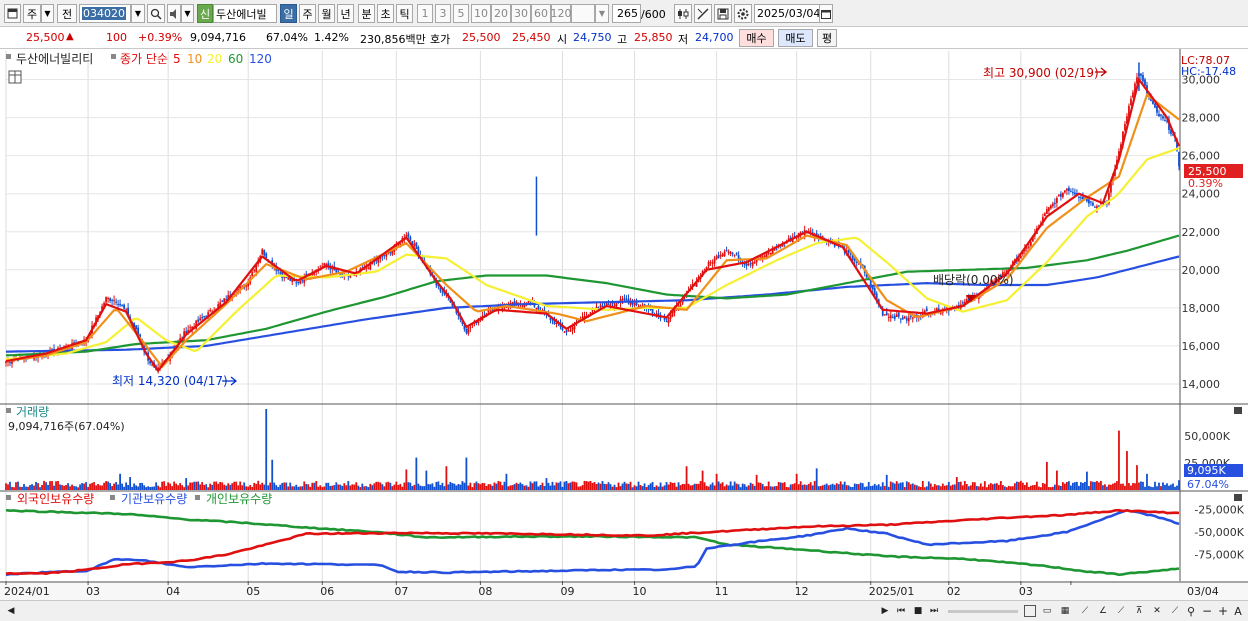 Image resolution: width=1248 pixels, height=621 pixels. What do you see at coordinates (461, 13) in the screenshot?
I see `interval-5: 5` at bounding box center [461, 13].